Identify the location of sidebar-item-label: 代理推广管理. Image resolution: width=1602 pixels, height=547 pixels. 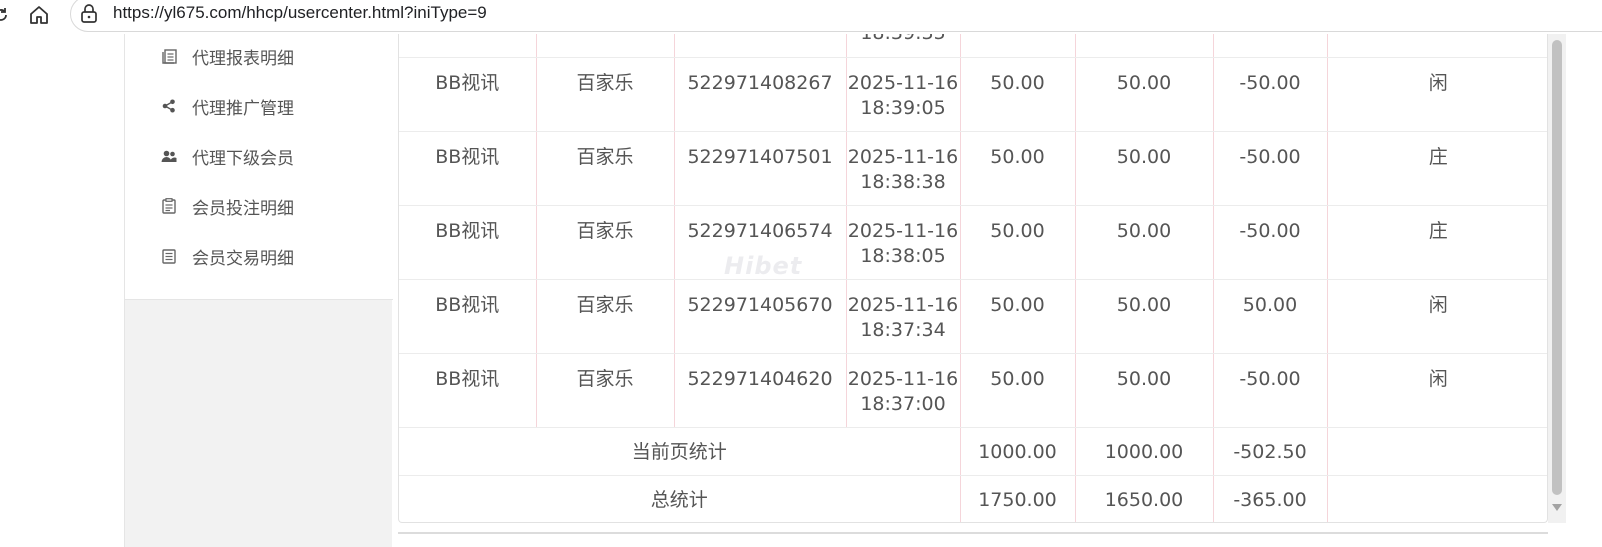
(243, 108).